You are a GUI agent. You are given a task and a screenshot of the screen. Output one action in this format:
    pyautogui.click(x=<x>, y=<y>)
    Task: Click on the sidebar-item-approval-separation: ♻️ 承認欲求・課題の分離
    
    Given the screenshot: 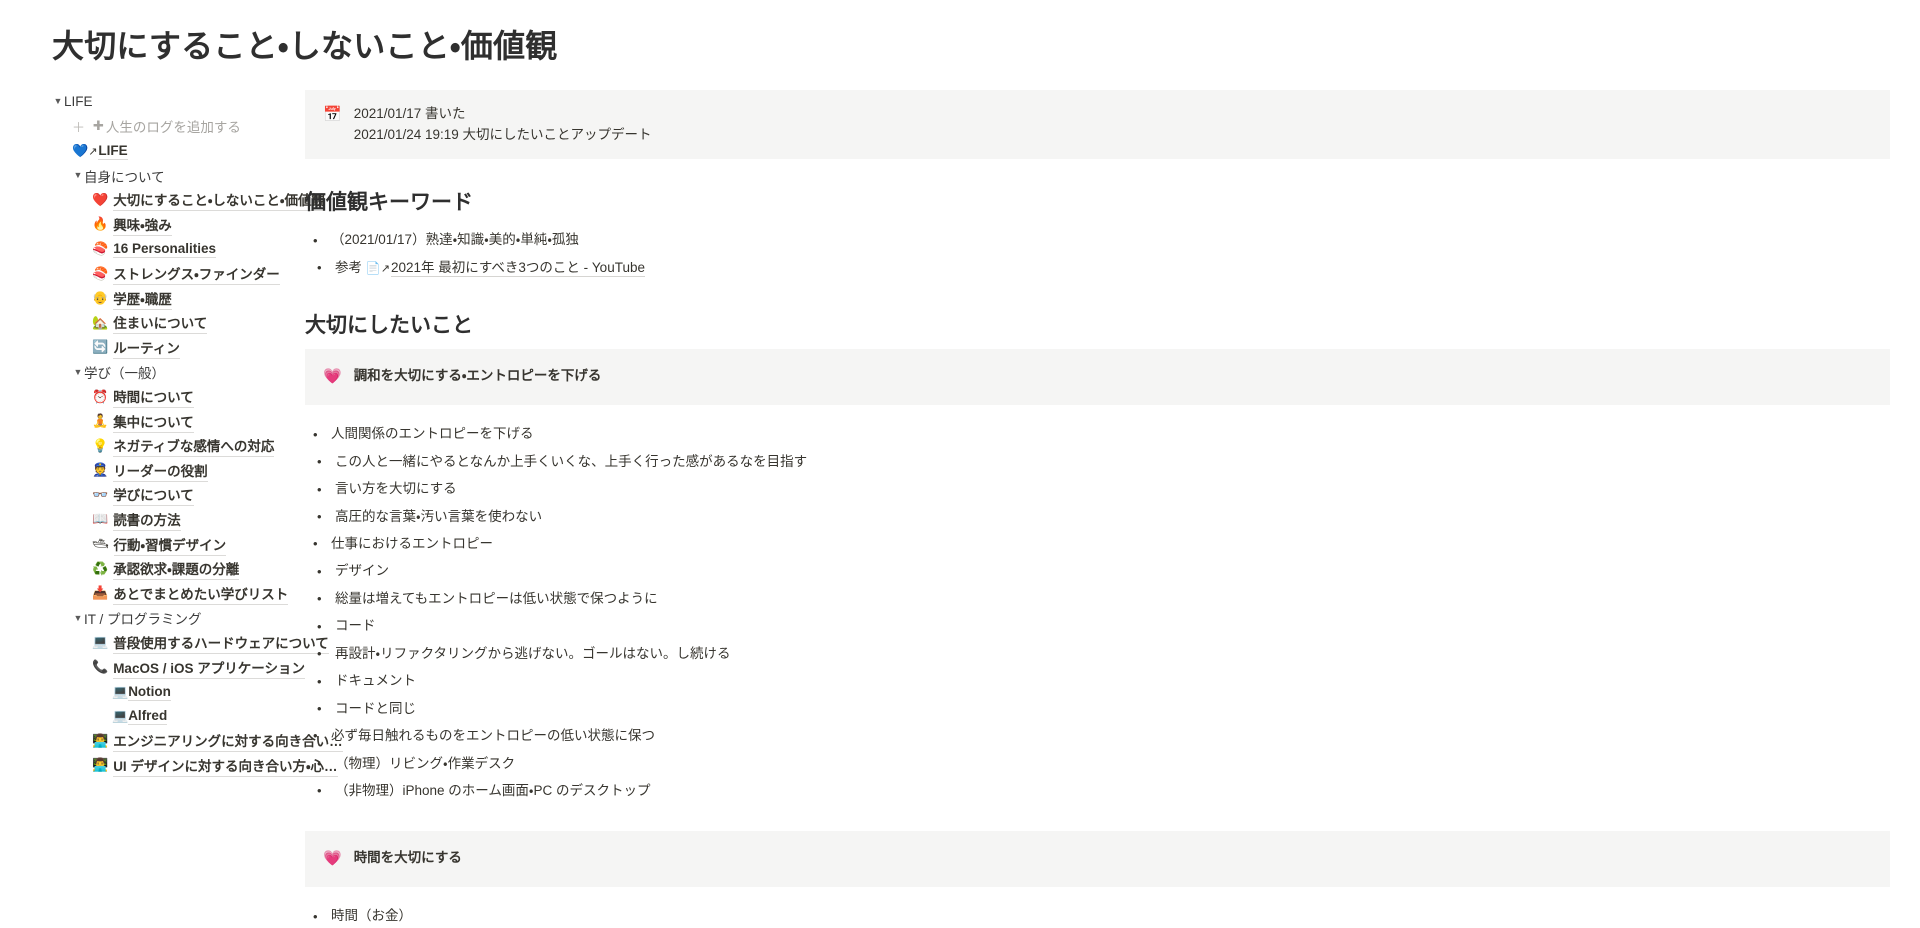 What is the action you would take?
    pyautogui.click(x=178, y=569)
    